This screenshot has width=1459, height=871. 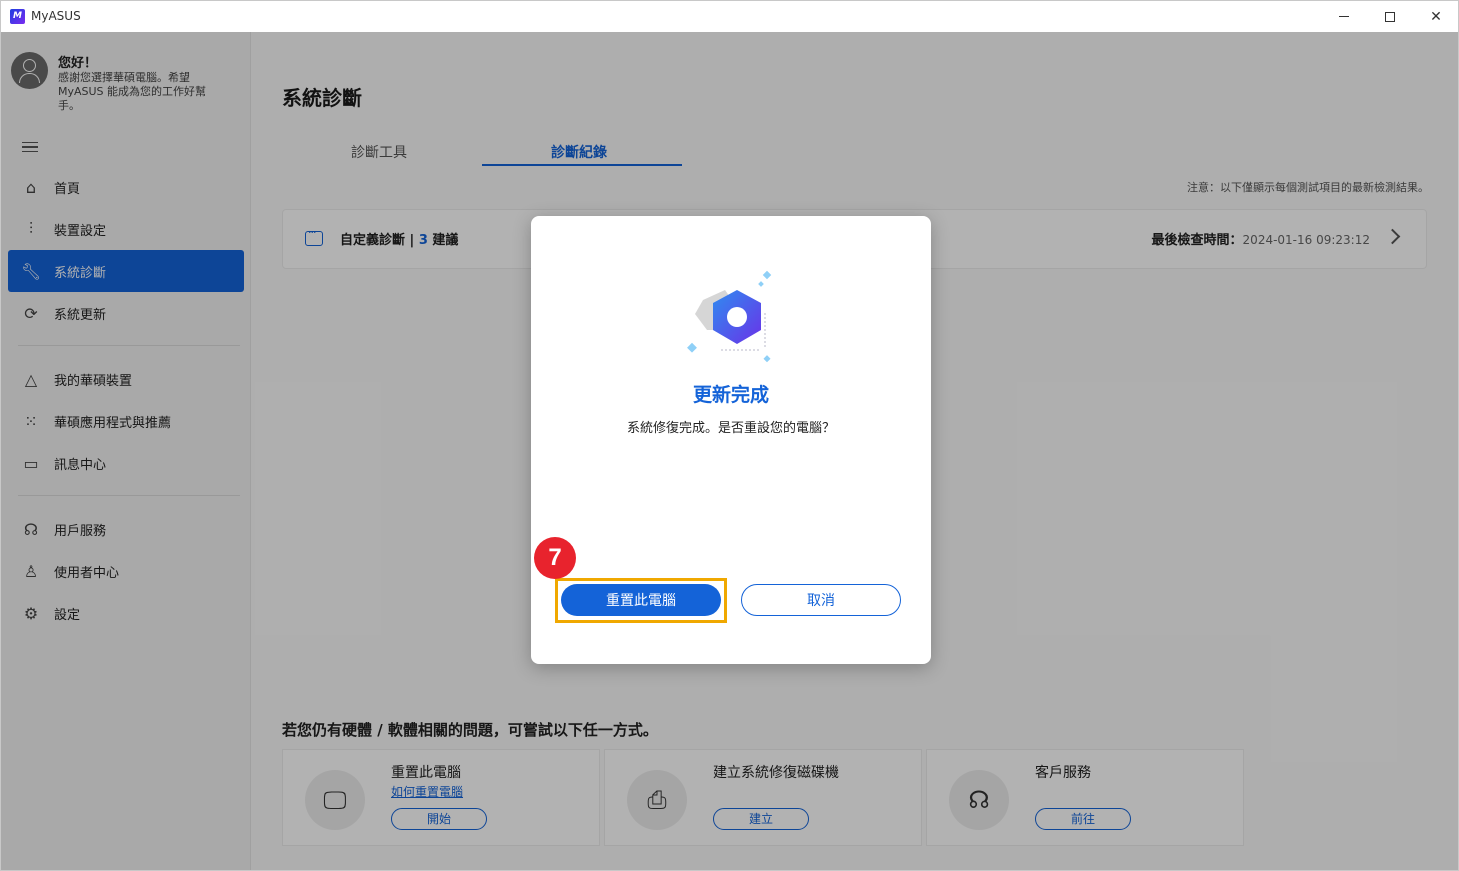 I want to click on cancel-button: 取消, so click(x=821, y=600).